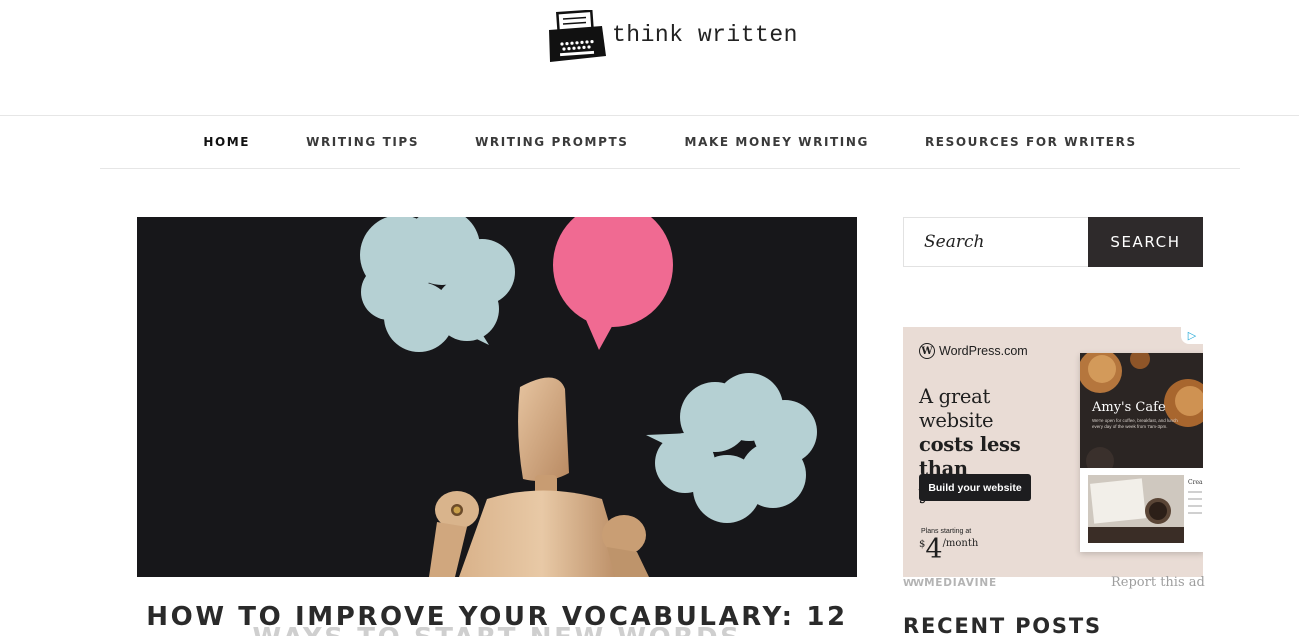 The image size is (1299, 636). I want to click on search-form: SEARCH, so click(1053, 242).